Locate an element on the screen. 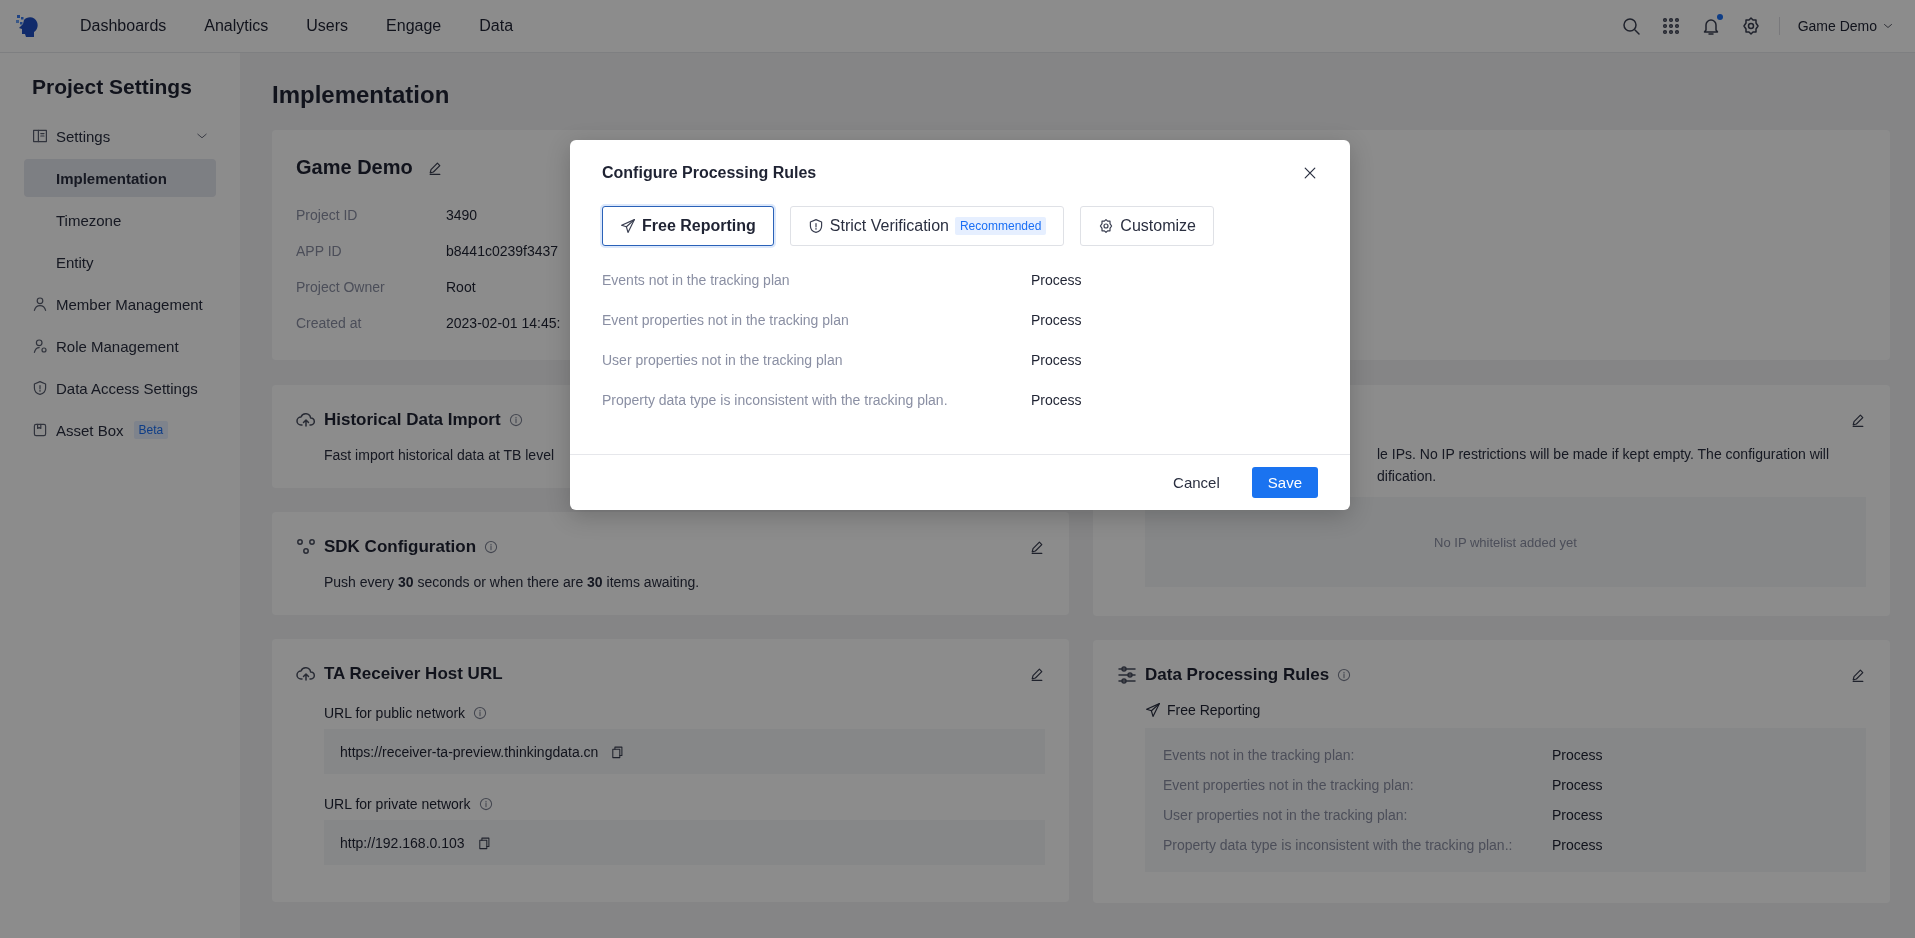  nodes-icon is located at coordinates (306, 547).